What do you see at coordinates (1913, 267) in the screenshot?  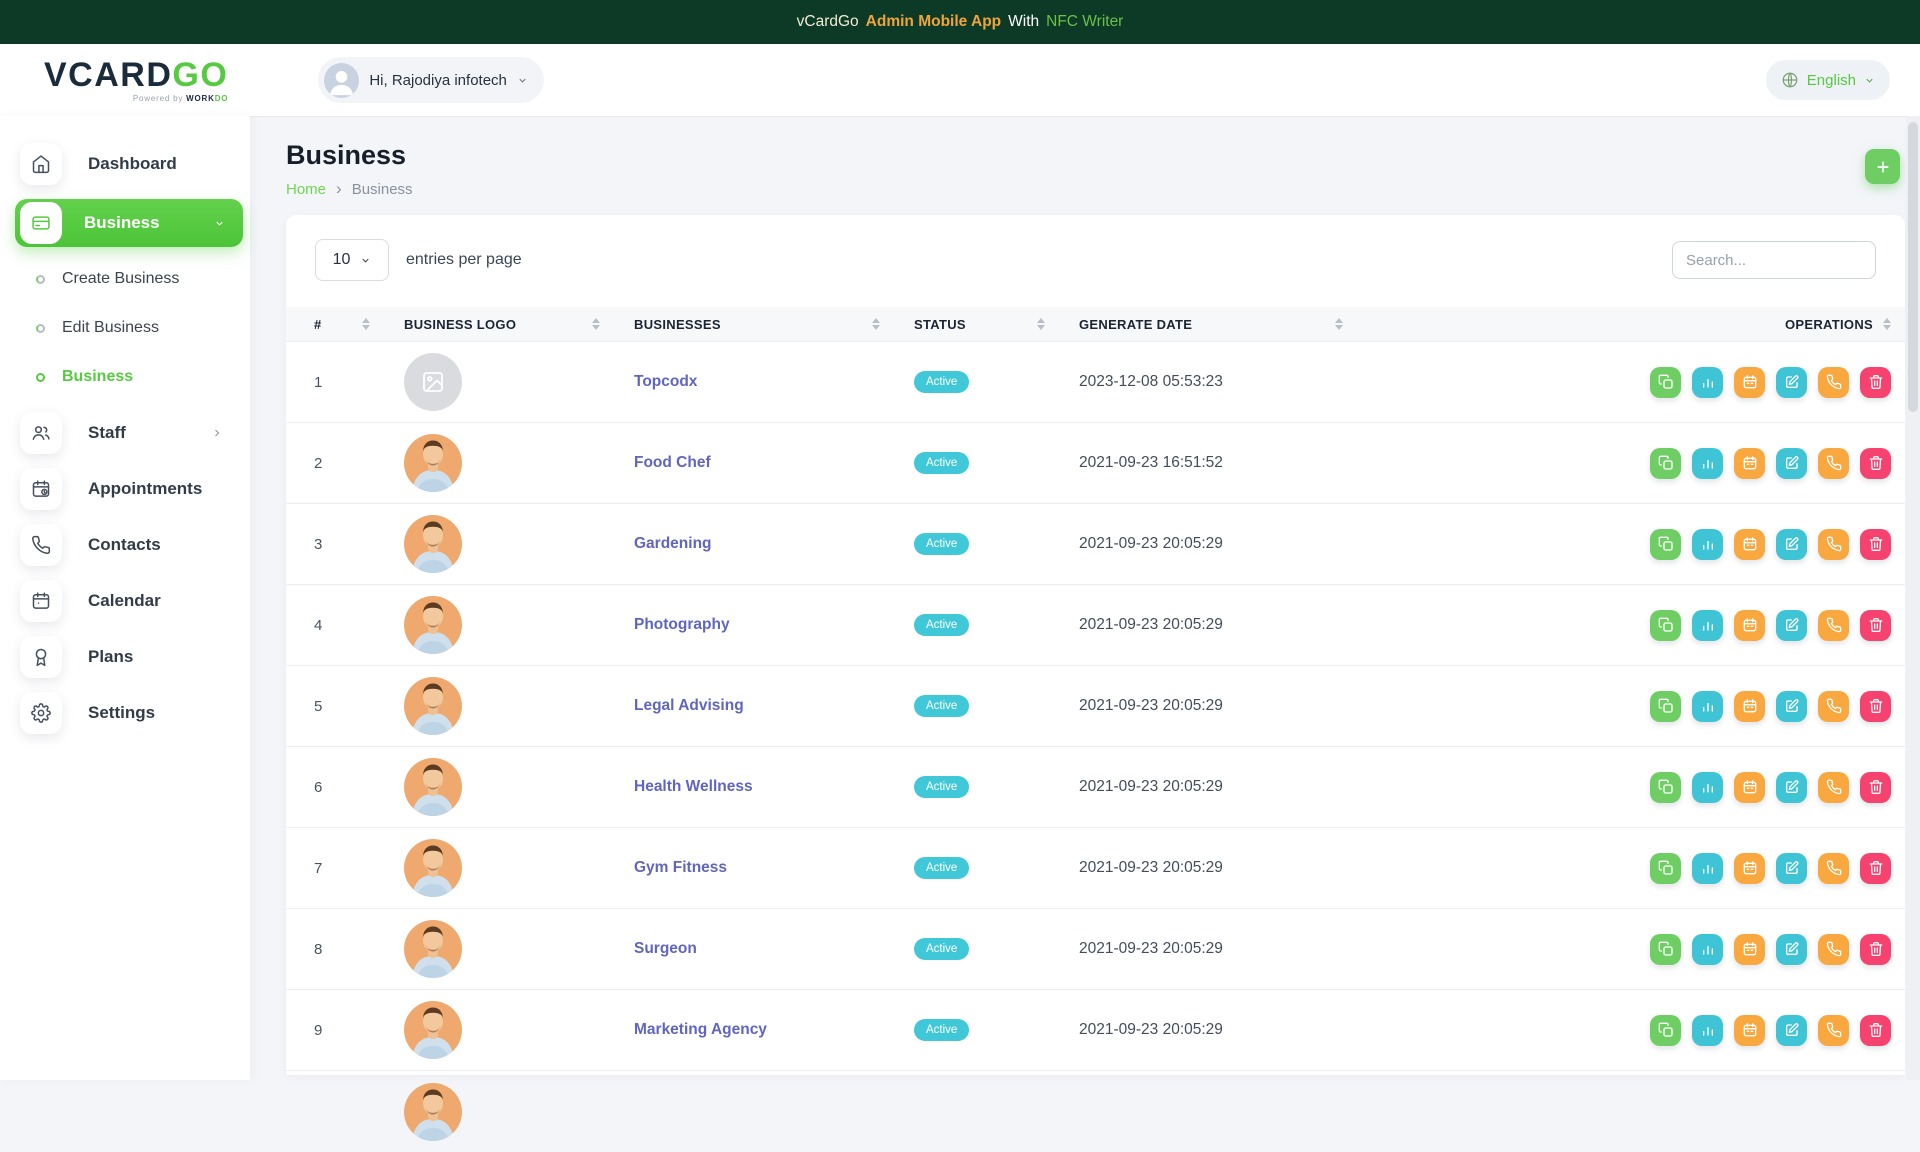 I see `scrollbar-thumb` at bounding box center [1913, 267].